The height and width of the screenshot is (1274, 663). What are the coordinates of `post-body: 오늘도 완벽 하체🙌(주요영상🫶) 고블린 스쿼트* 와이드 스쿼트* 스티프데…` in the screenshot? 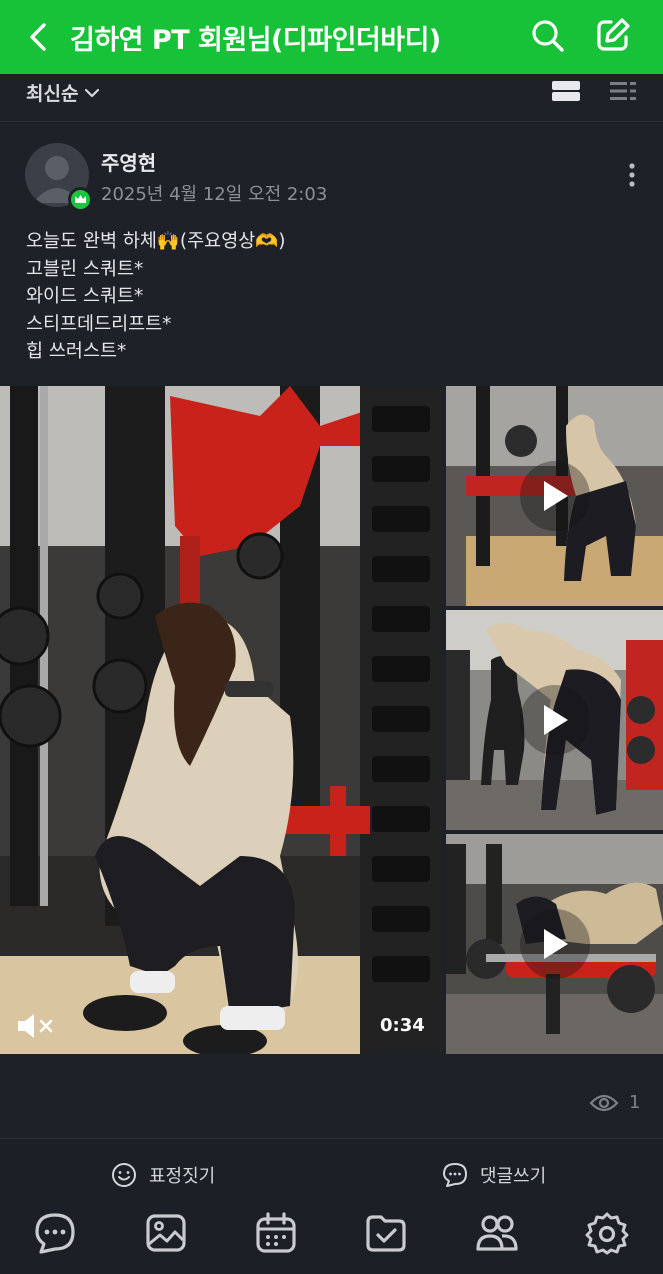 It's located at (326, 297).